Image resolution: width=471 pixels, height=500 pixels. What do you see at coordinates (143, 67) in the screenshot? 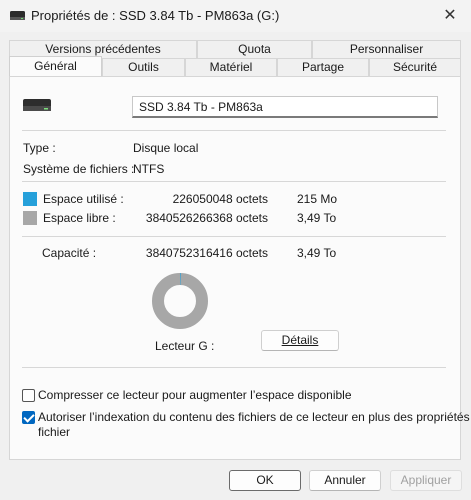
I see `tab-tools: Outils` at bounding box center [143, 67].